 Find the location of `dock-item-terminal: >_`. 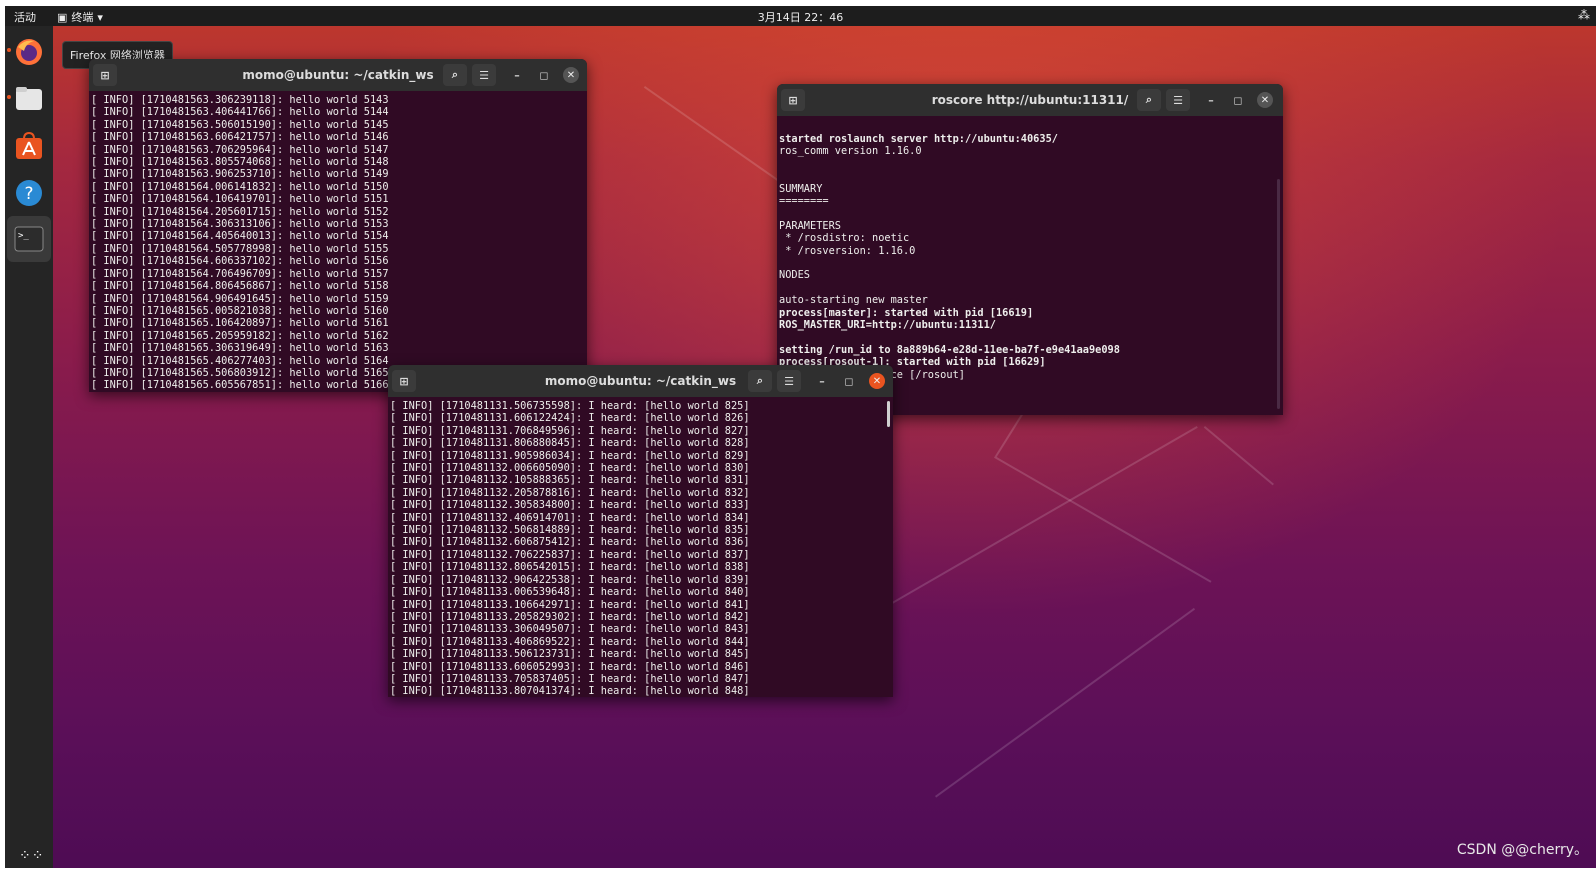

dock-item-terminal: >_ is located at coordinates (29, 239).